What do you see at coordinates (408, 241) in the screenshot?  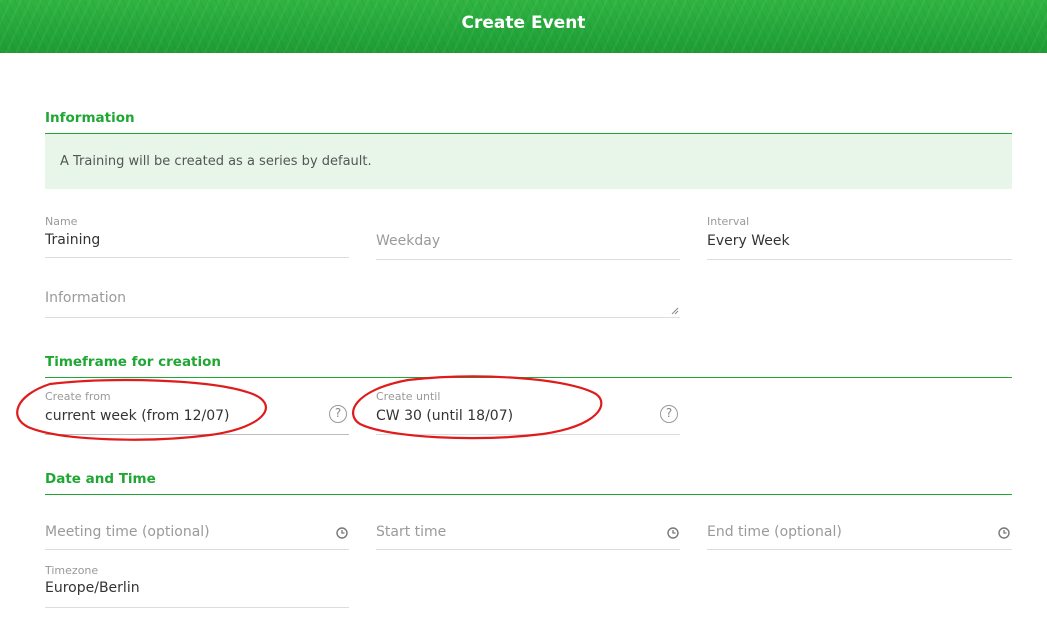 I see `weekday-placeholder: Weekday` at bounding box center [408, 241].